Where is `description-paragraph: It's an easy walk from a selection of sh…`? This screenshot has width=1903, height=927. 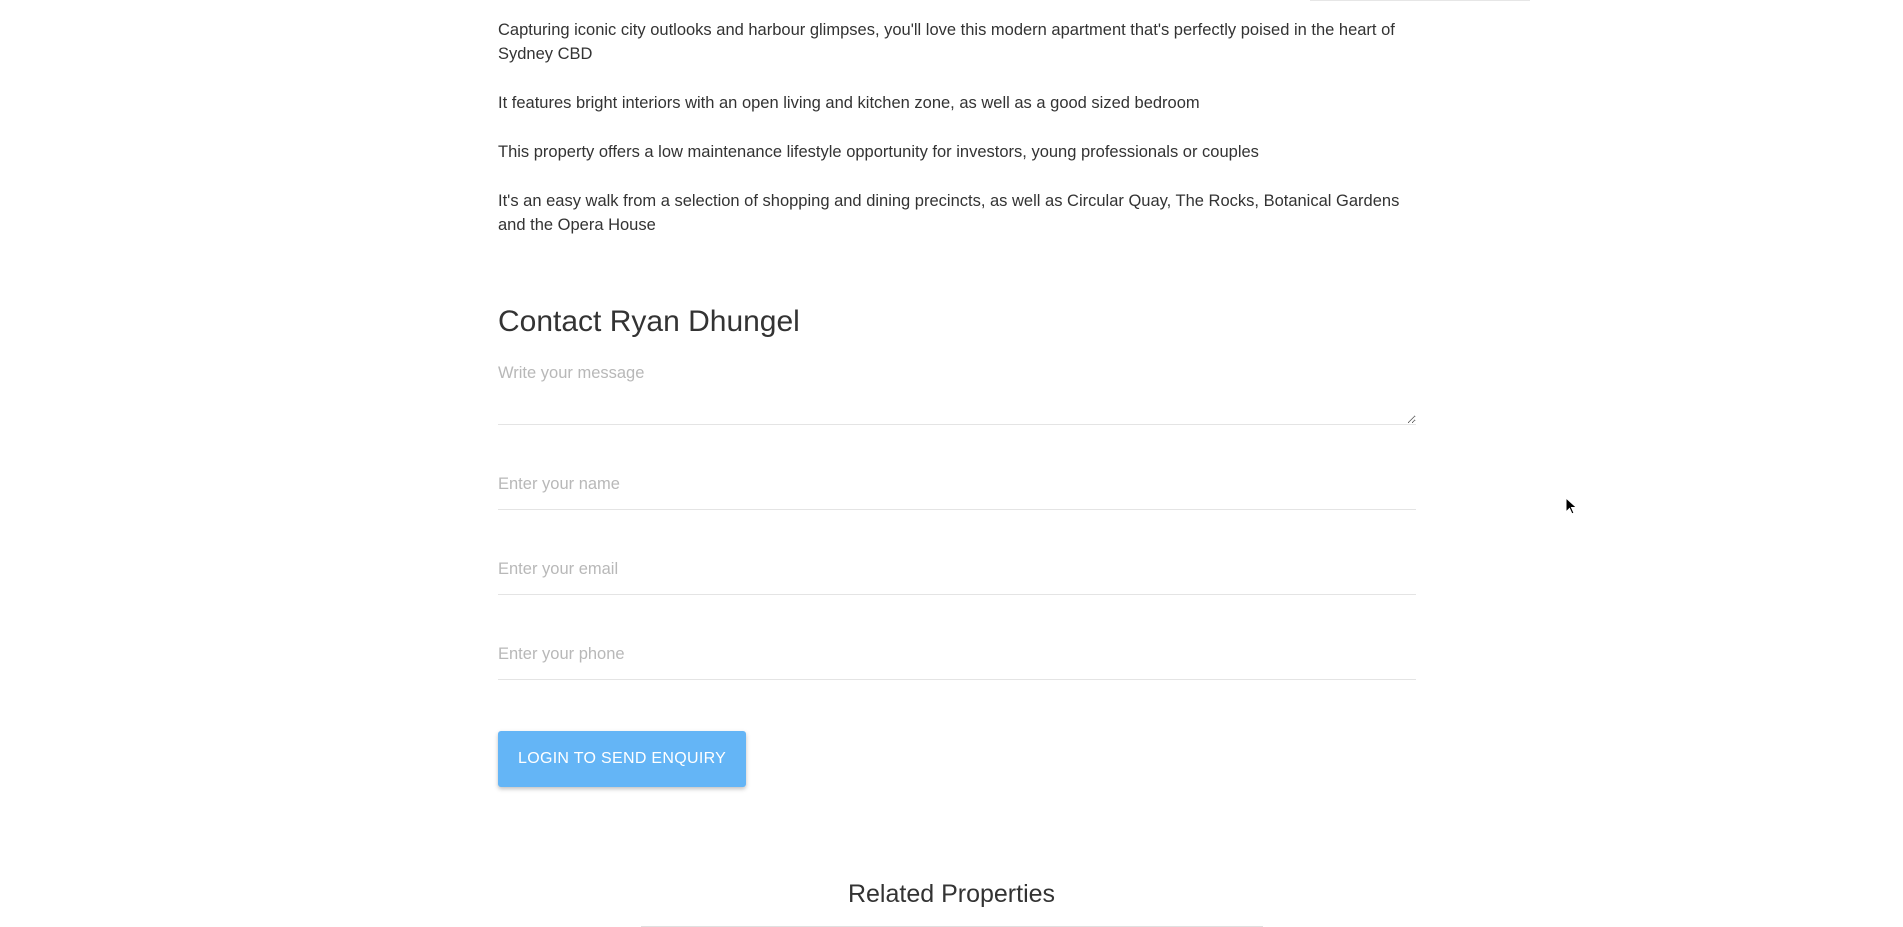 description-paragraph: It's an easy walk from a selection of sh… is located at coordinates (949, 213).